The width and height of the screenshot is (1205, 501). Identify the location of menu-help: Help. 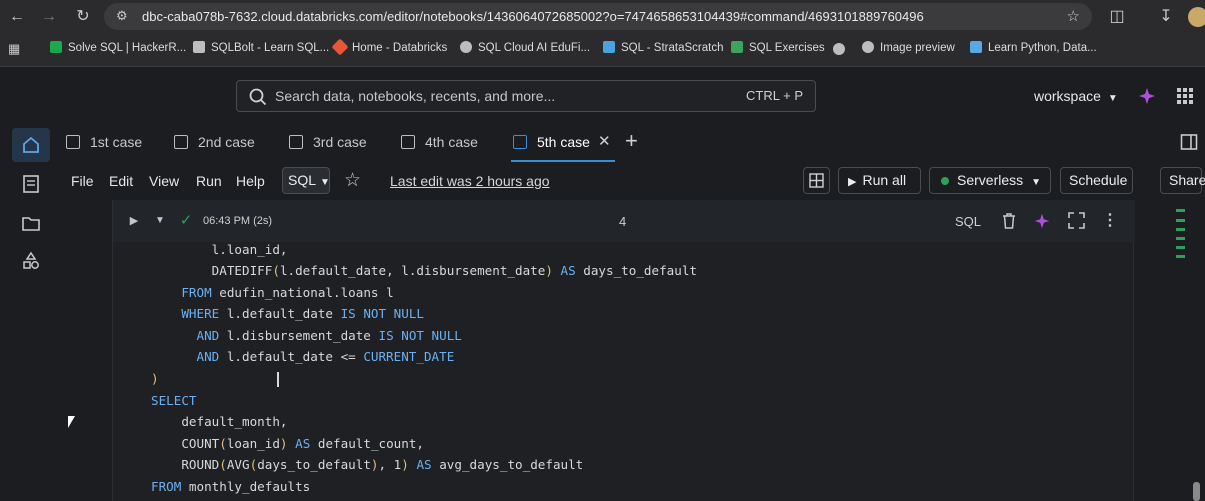
(250, 181).